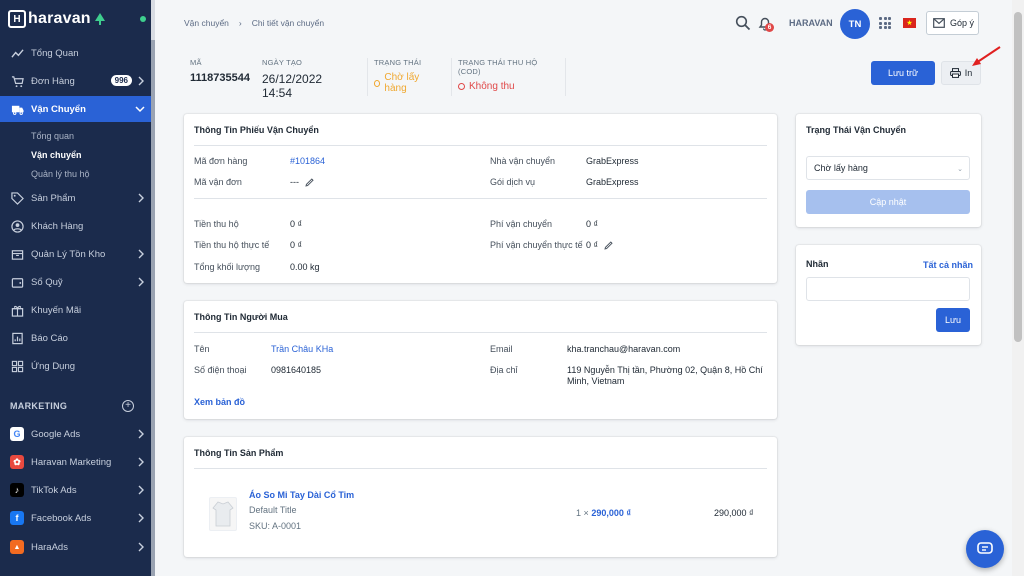 The image size is (1024, 576). I want to click on update-status-button: Cập nhật, so click(888, 202).